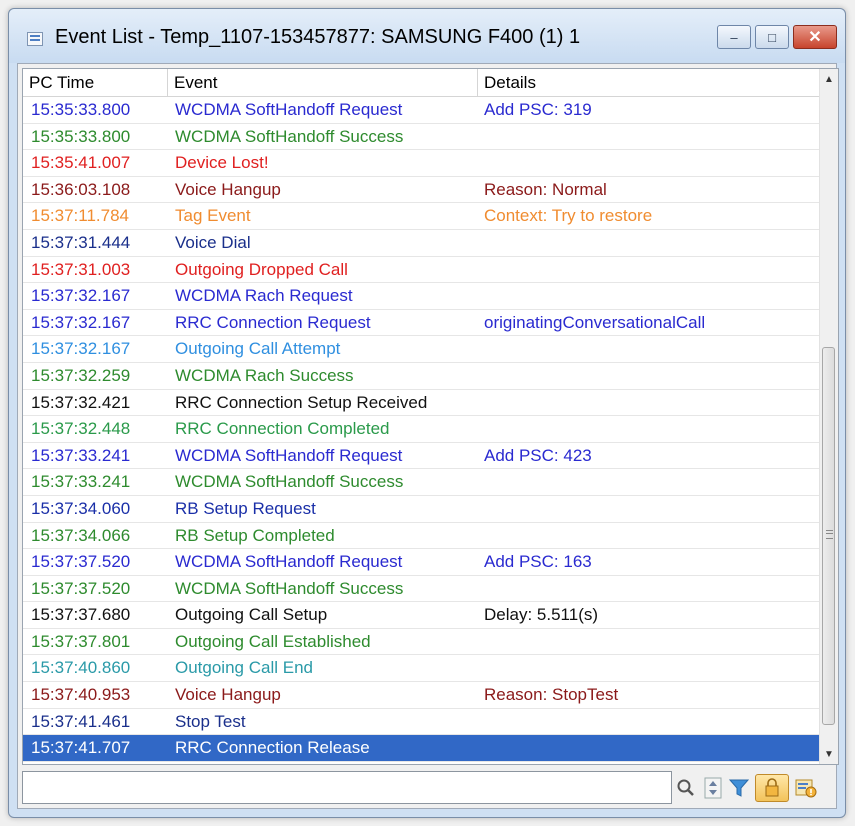 The image size is (855, 826). Describe the element at coordinates (81, 189) in the screenshot. I see `row-time: 15:36:03.108` at that location.